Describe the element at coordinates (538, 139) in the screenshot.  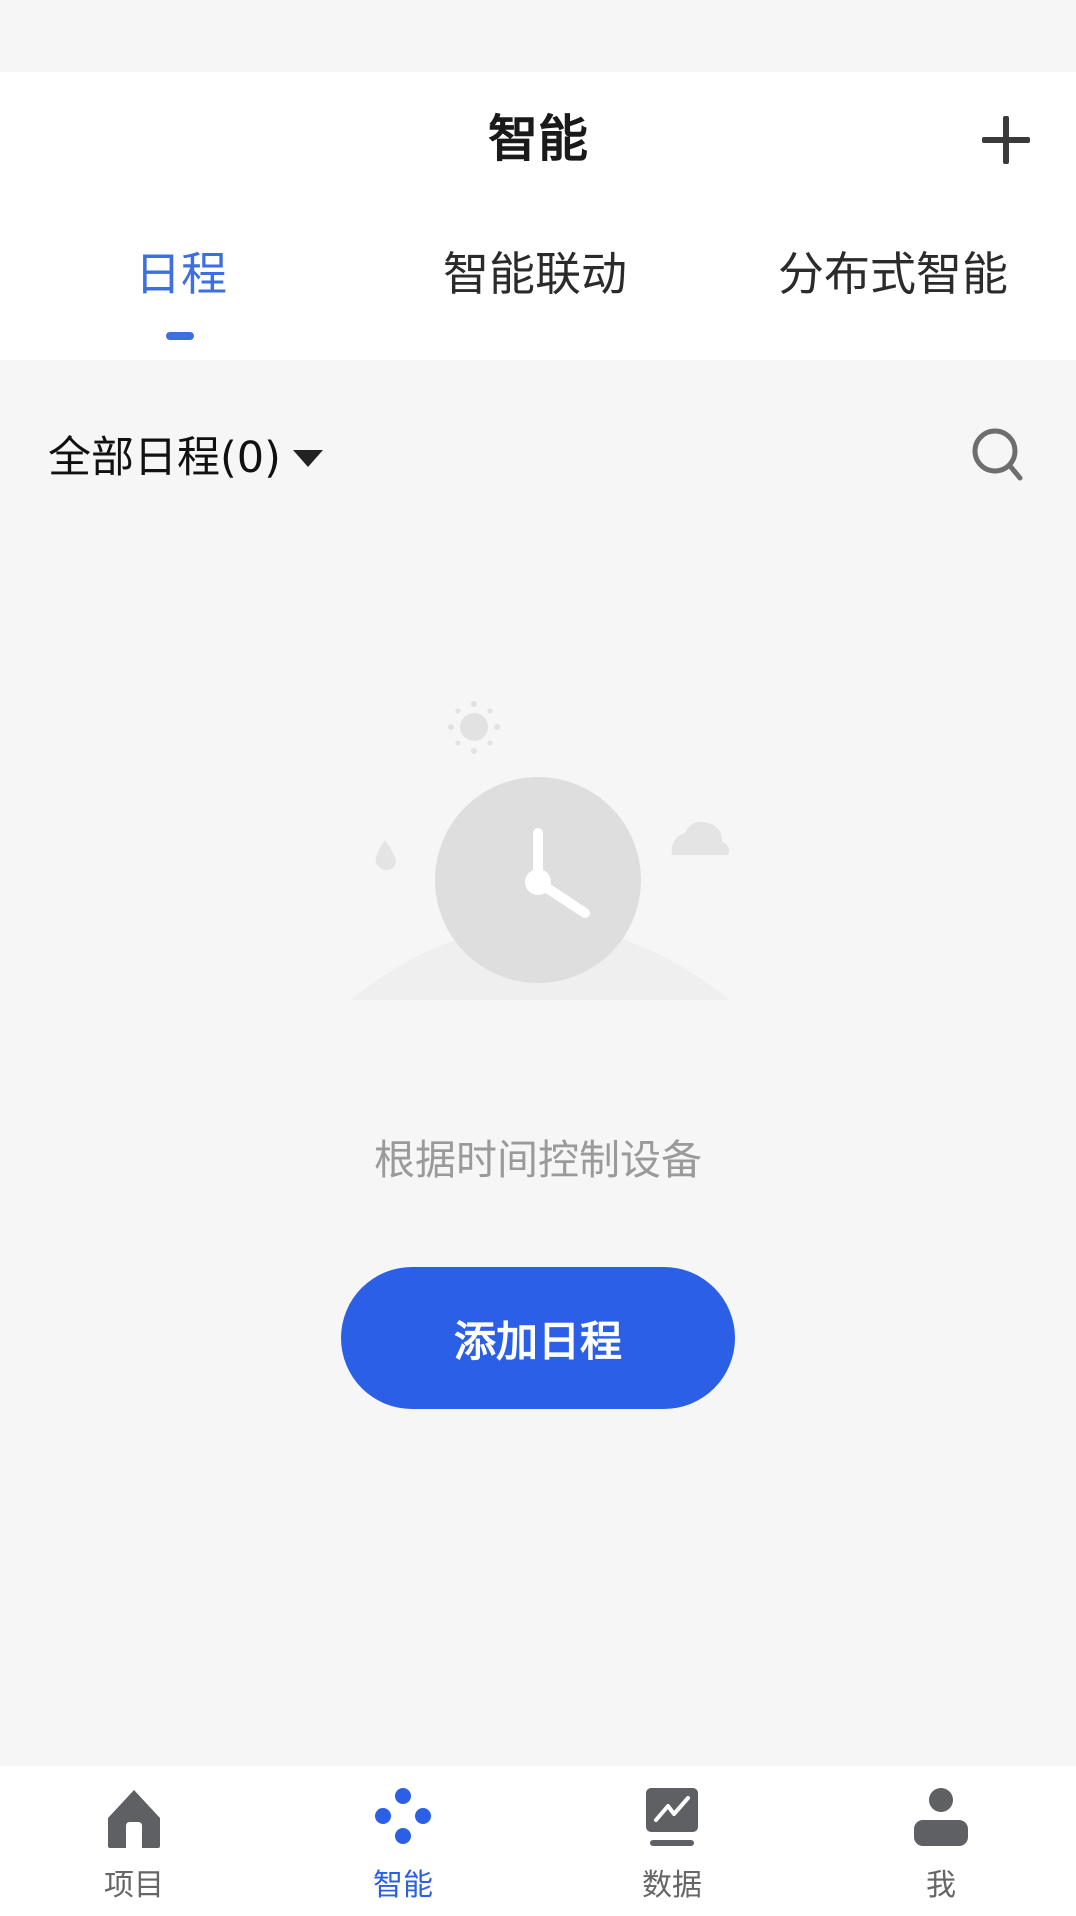
I see `page-title: 智能` at that location.